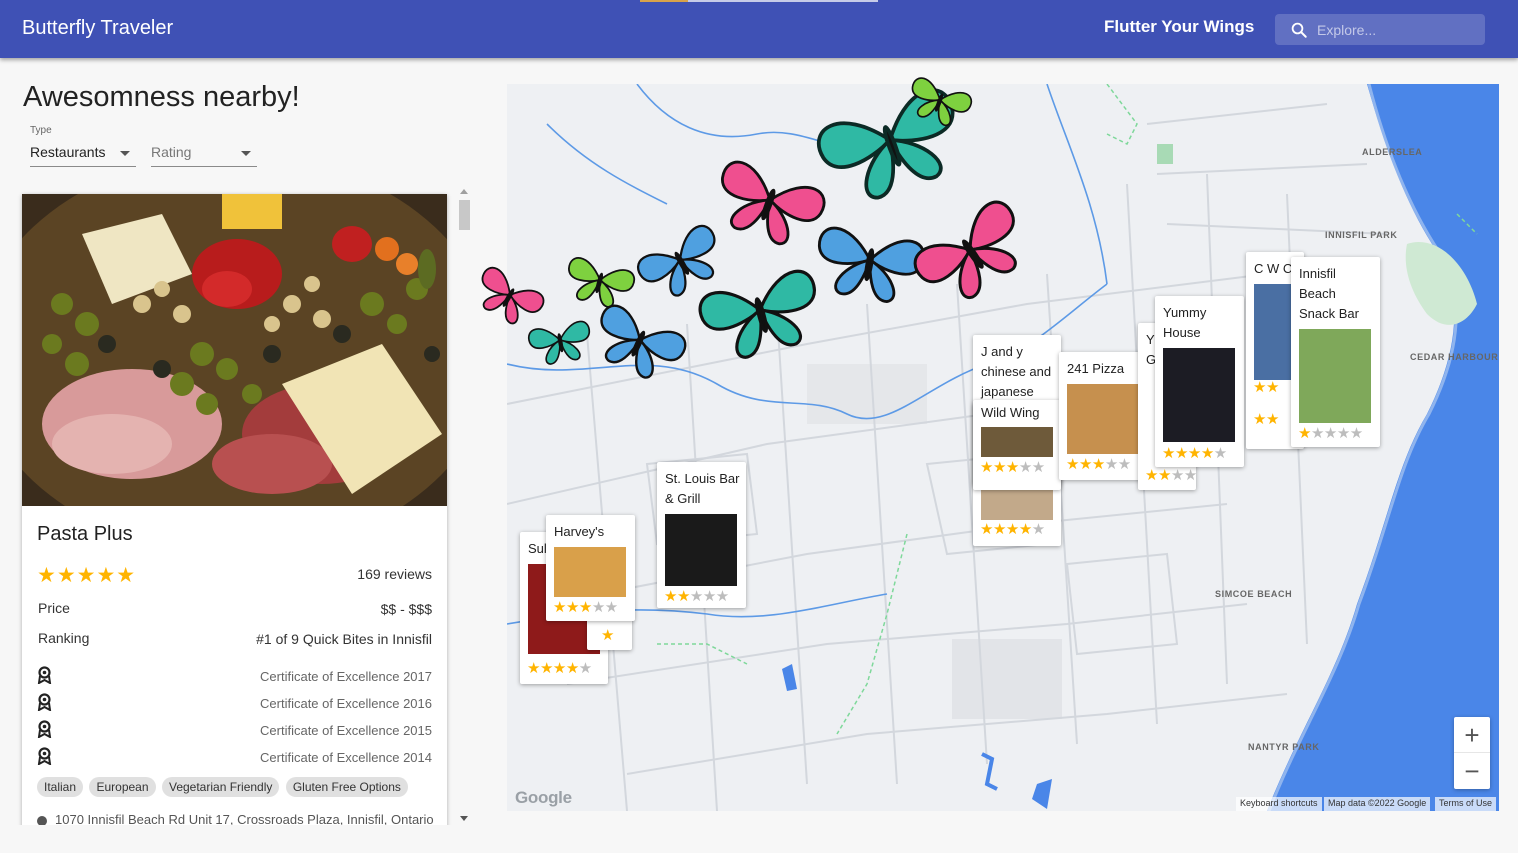 The width and height of the screenshot is (1518, 853). I want to click on price-value: $$ - $$$, so click(406, 609).